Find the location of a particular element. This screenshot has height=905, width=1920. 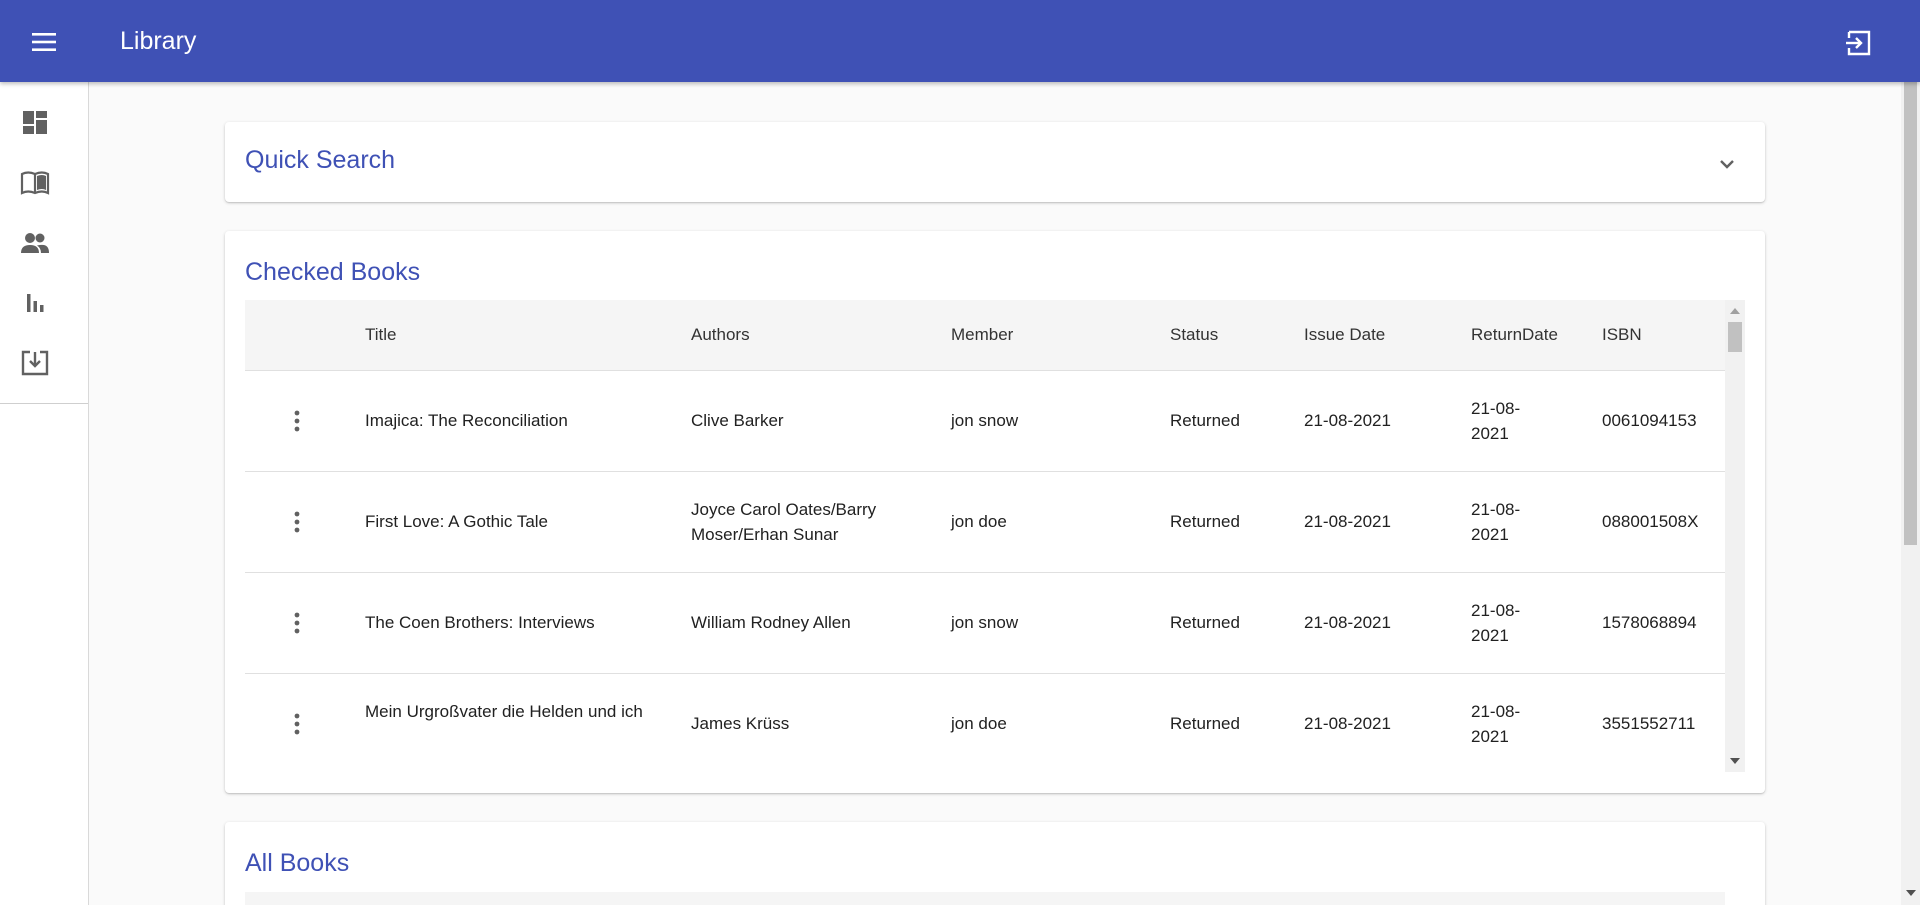

all-books-table-header is located at coordinates (985, 898).